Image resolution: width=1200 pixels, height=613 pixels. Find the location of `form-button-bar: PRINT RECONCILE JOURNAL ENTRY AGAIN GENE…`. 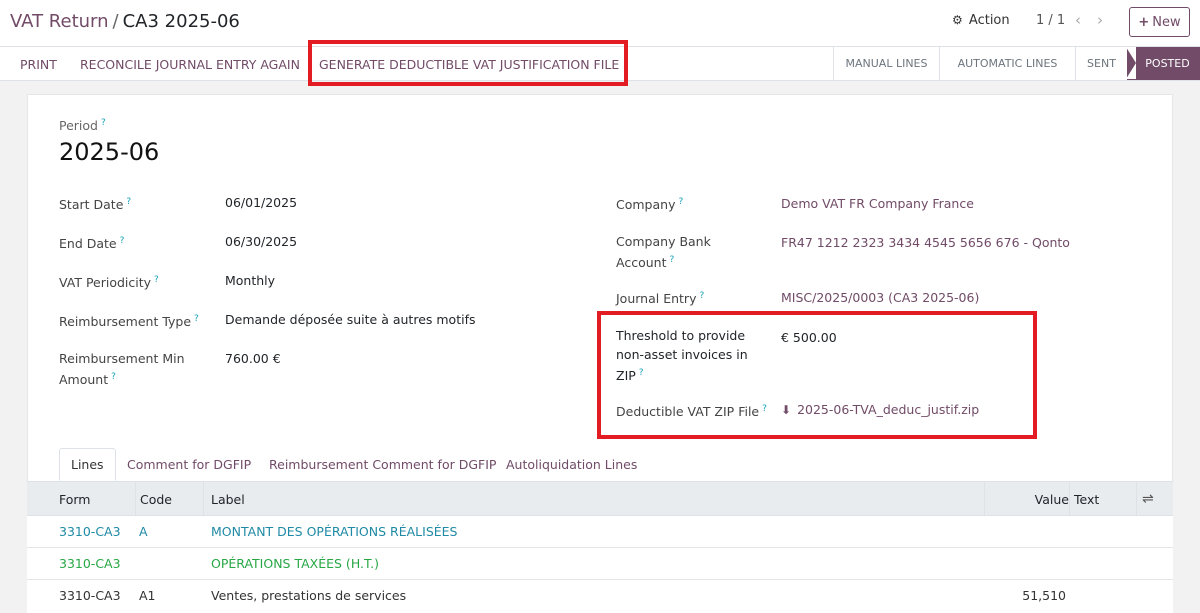

form-button-bar: PRINT RECONCILE JOURNAL ENTRY AGAIN GENE… is located at coordinates (600, 63).